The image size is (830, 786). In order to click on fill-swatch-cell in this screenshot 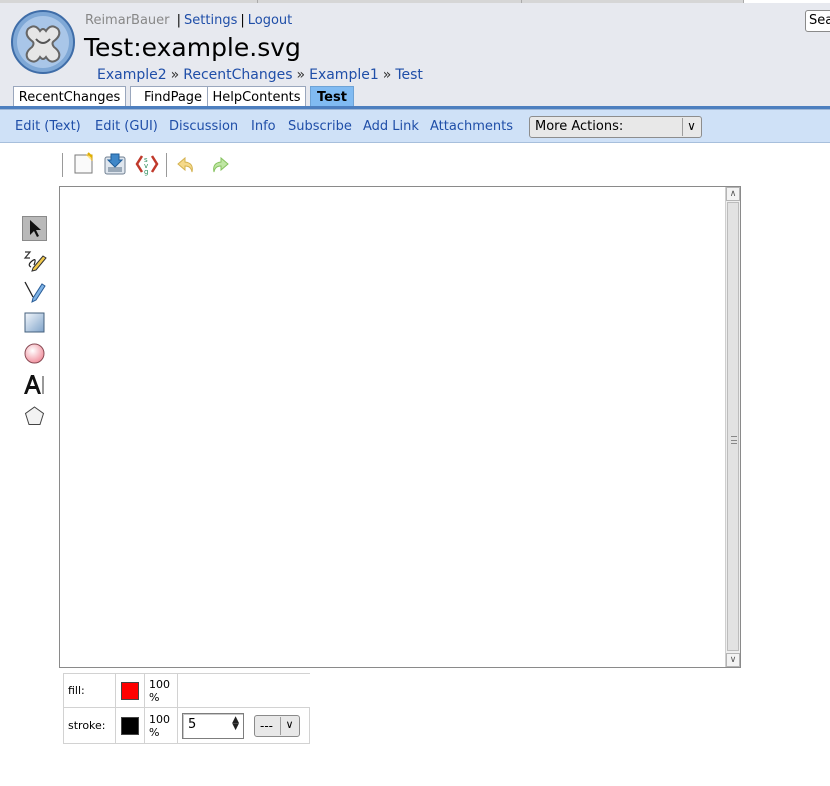, I will do `click(130, 690)`.